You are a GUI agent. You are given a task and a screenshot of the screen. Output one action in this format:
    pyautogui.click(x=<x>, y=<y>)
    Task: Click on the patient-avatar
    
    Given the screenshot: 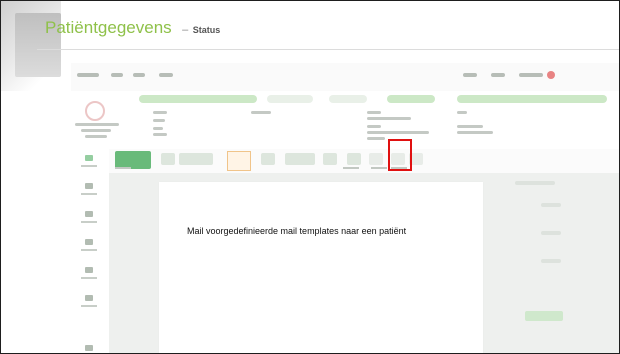 What is the action you would take?
    pyautogui.click(x=95, y=111)
    